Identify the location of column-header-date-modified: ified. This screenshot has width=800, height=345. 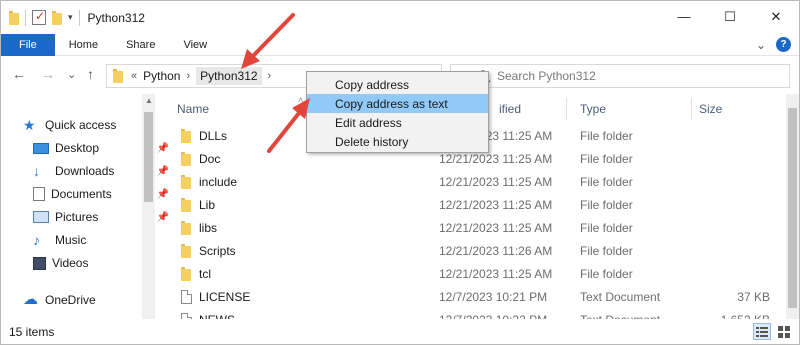
(510, 109).